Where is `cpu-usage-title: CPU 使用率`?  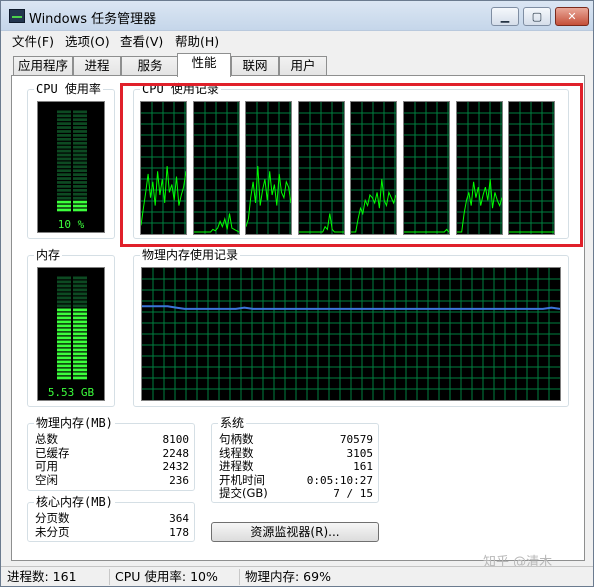
cpu-usage-title: CPU 使用率 is located at coordinates (68, 89).